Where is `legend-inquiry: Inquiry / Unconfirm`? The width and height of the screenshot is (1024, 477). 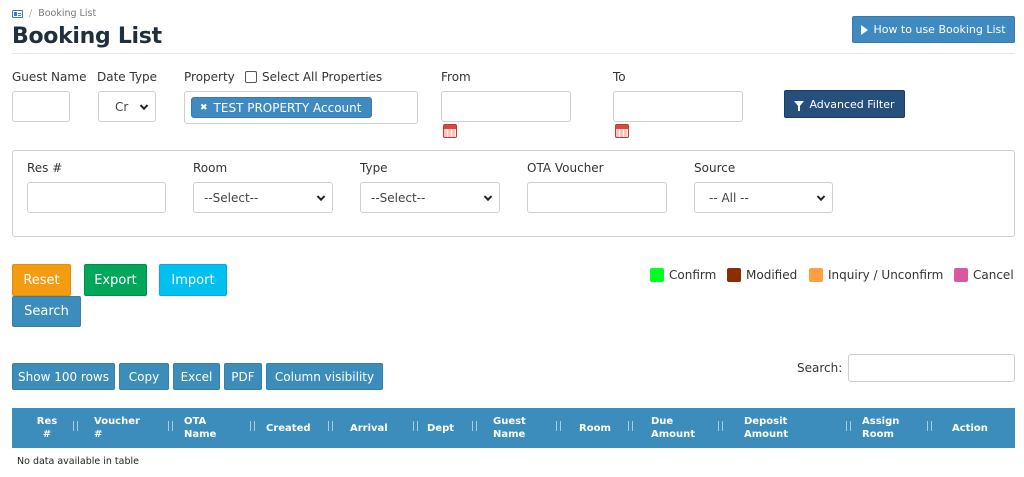 legend-inquiry: Inquiry / Unconfirm is located at coordinates (876, 275).